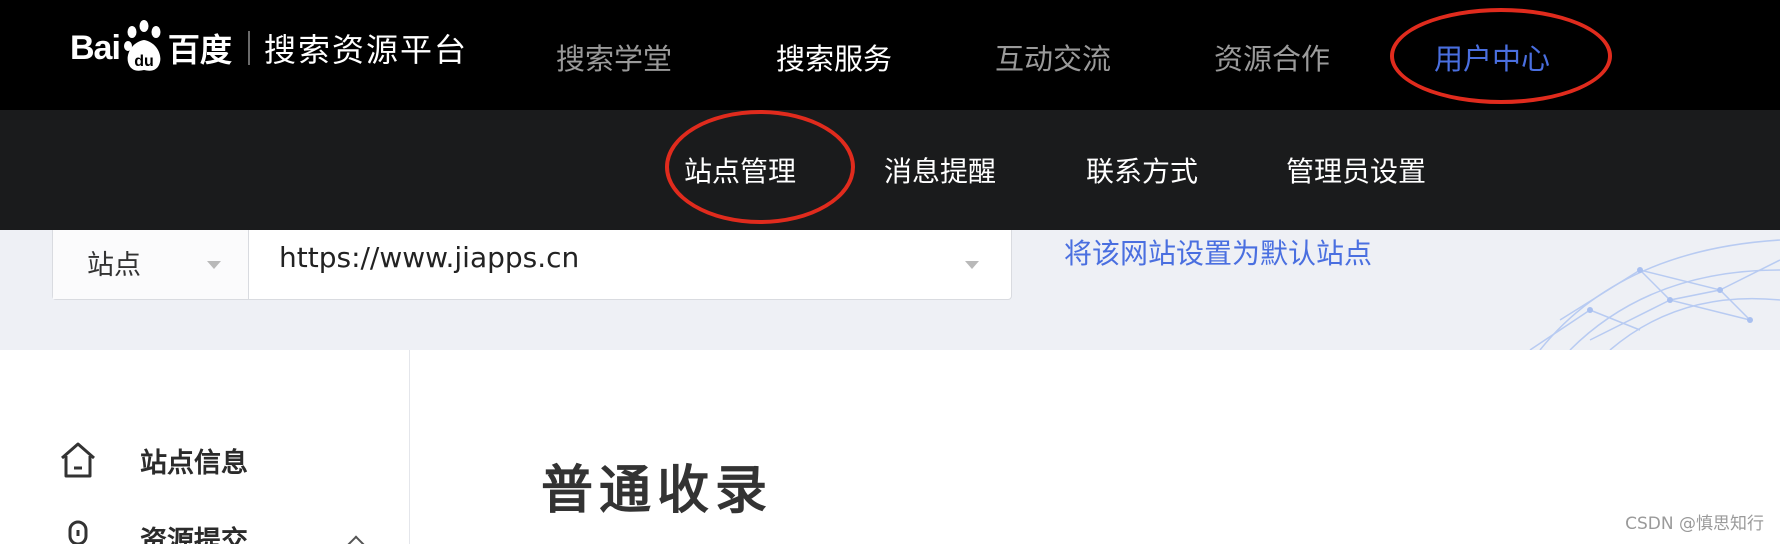 This screenshot has width=1780, height=544. Describe the element at coordinates (151, 264) in the screenshot. I see `site-type-dropdown: 站点` at that location.